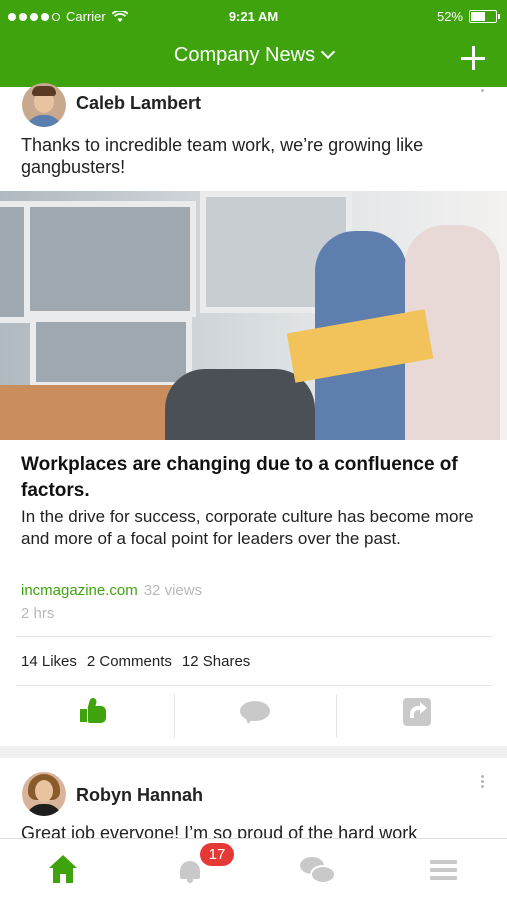 This screenshot has width=507, height=901. What do you see at coordinates (468, 16) in the screenshot?
I see `status-right: 52%` at bounding box center [468, 16].